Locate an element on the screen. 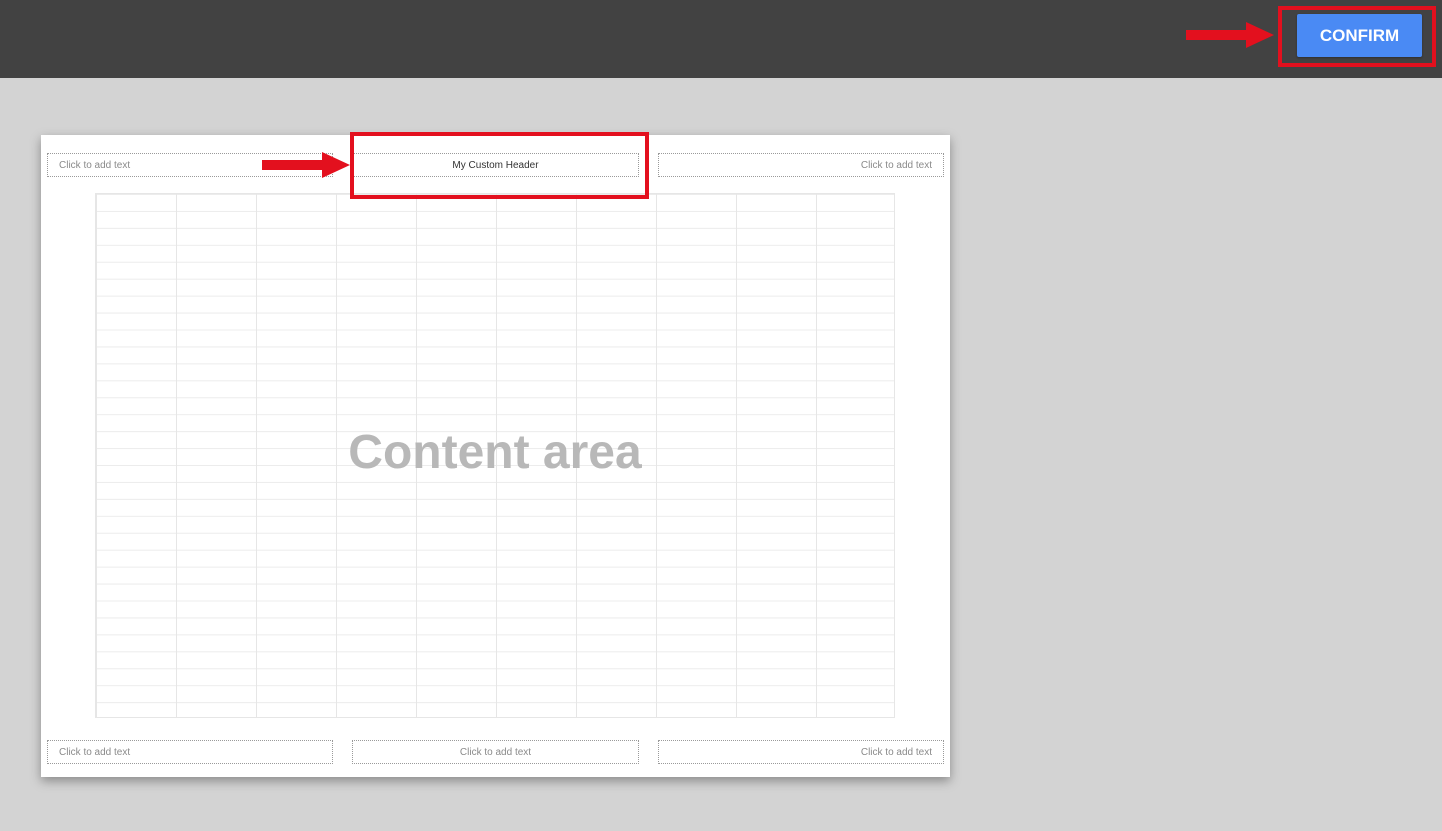  top-toolbar: CONFIRM is located at coordinates (721, 39).